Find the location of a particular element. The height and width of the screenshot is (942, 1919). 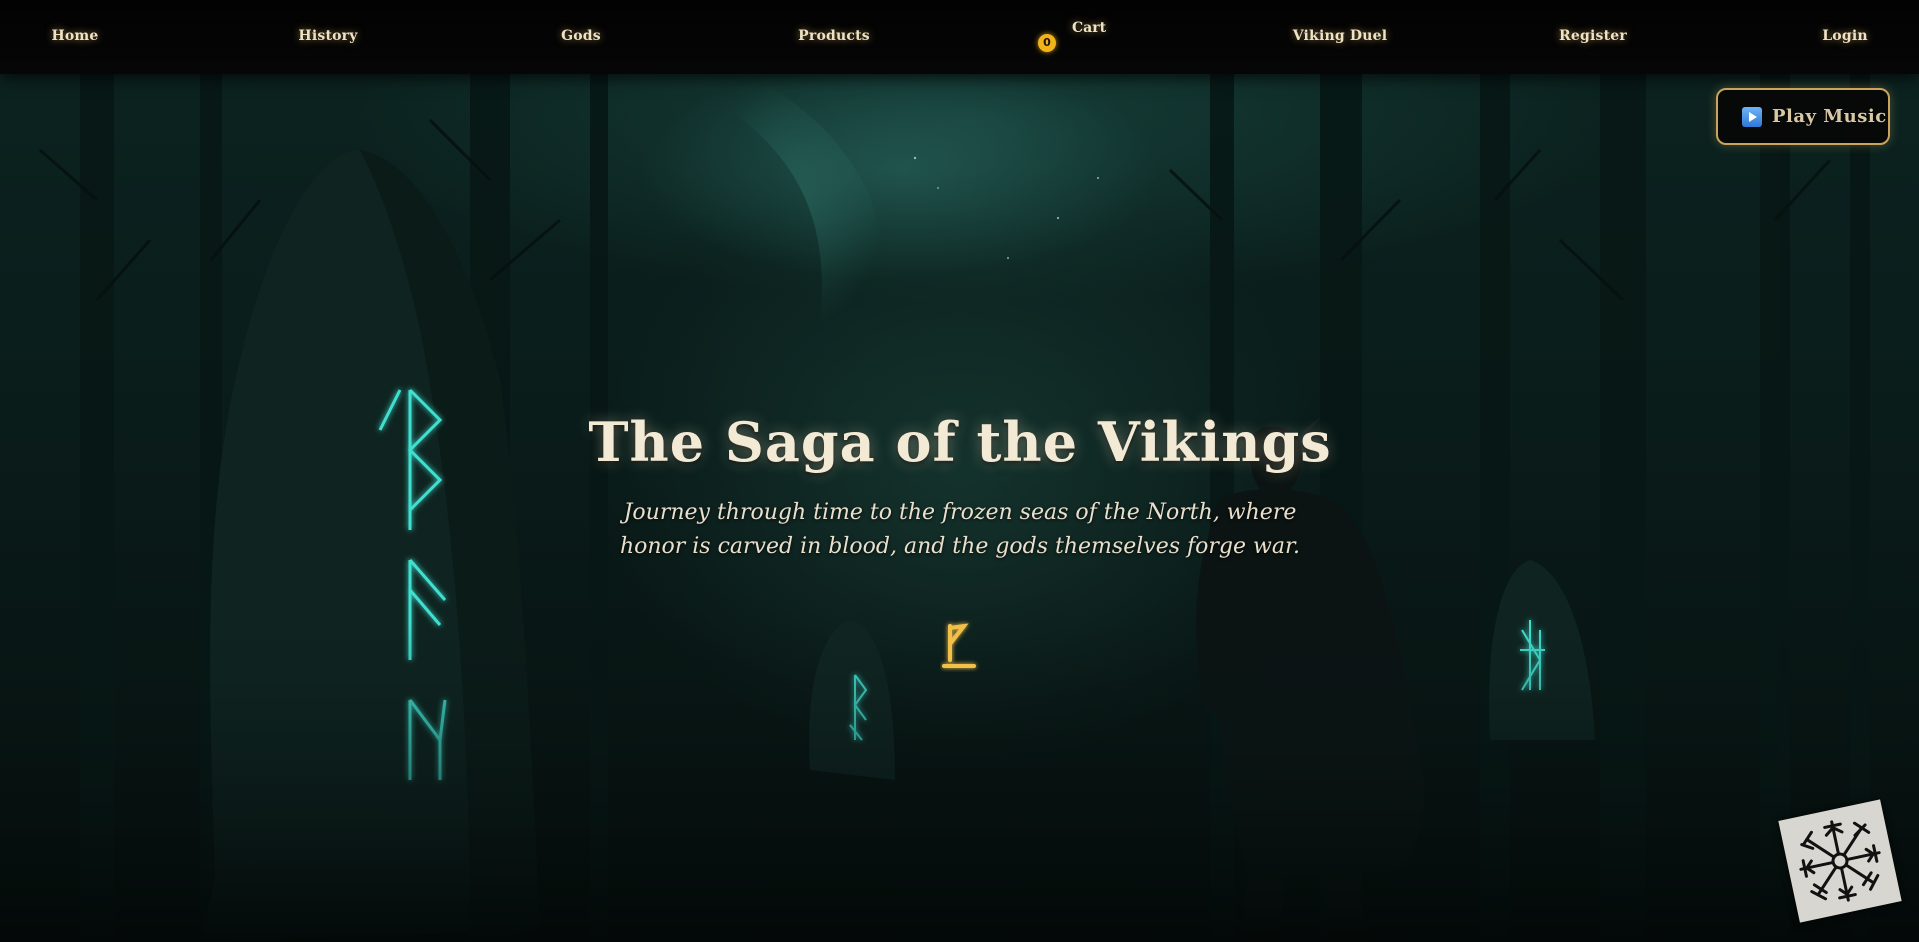

nav-link-viking-duel: Viking Duel is located at coordinates (1340, 36).